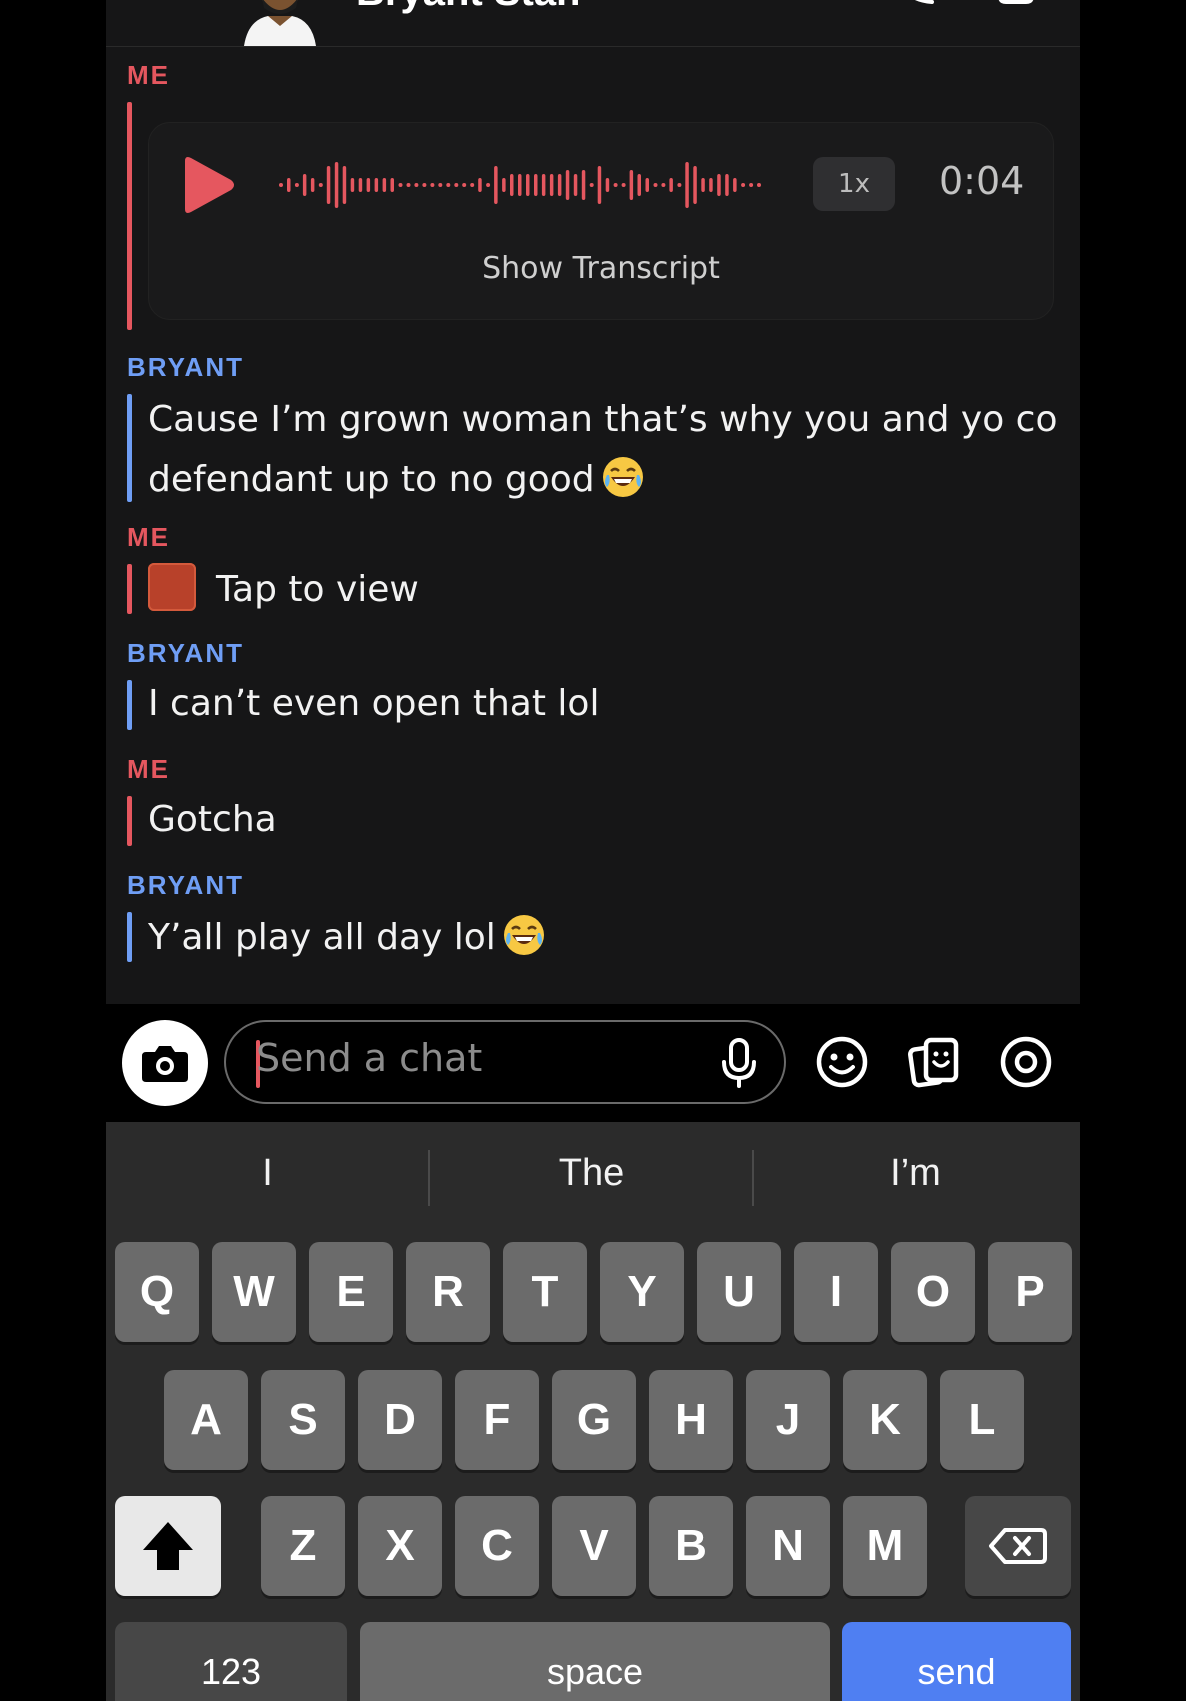 The width and height of the screenshot is (1186, 1701). What do you see at coordinates (373, 704) in the screenshot?
I see `message-text: I can’t even open that lol` at bounding box center [373, 704].